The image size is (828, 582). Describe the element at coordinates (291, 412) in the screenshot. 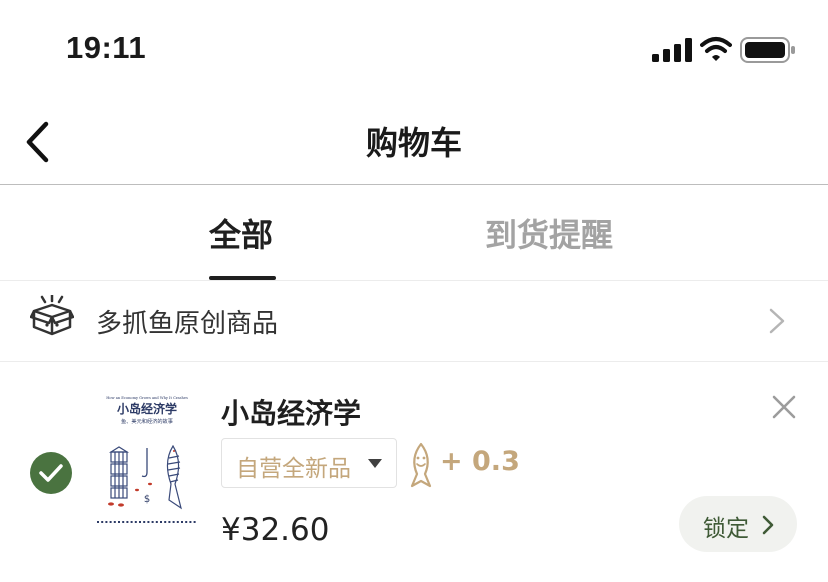

I see `product-title: 小岛经济学` at that location.